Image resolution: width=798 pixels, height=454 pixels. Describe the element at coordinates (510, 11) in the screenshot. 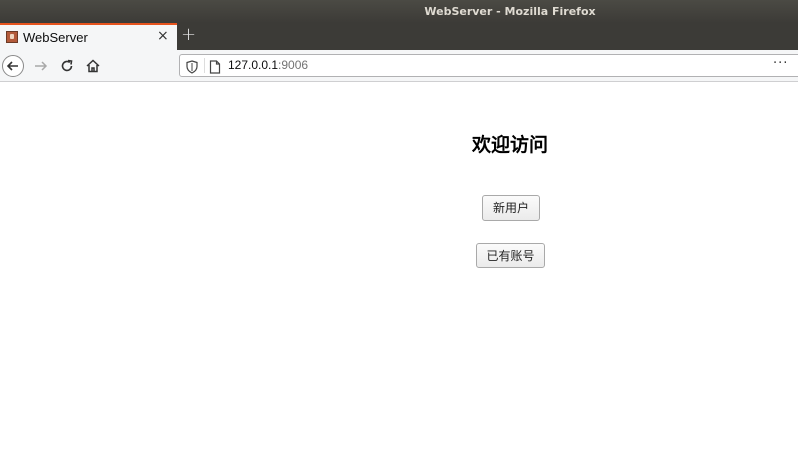

I see `window-title: WebServer - Mozilla Firefox` at that location.